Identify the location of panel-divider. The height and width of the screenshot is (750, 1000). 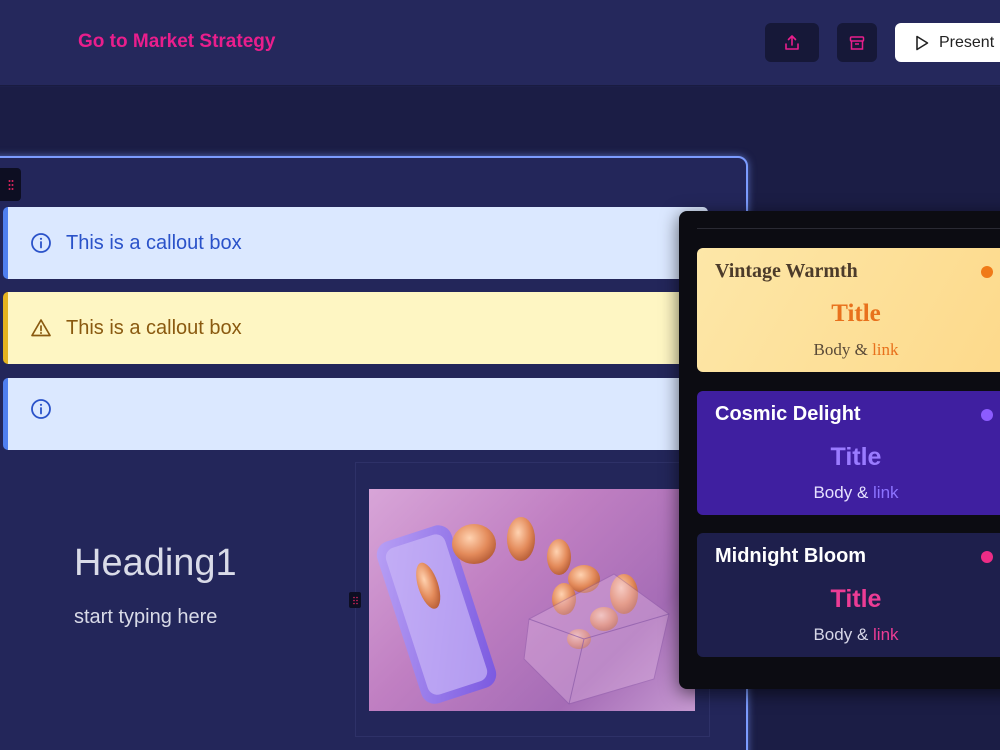
(848, 228).